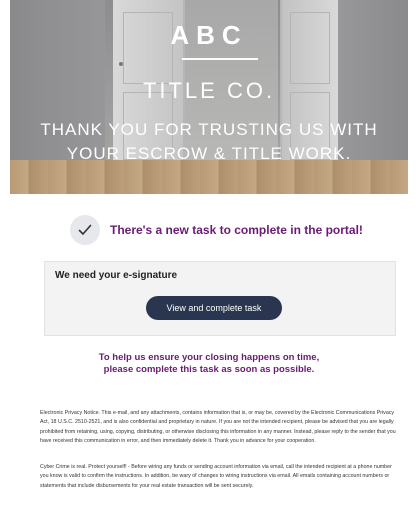  What do you see at coordinates (209, 35) in the screenshot?
I see `logo-abc: ABC` at bounding box center [209, 35].